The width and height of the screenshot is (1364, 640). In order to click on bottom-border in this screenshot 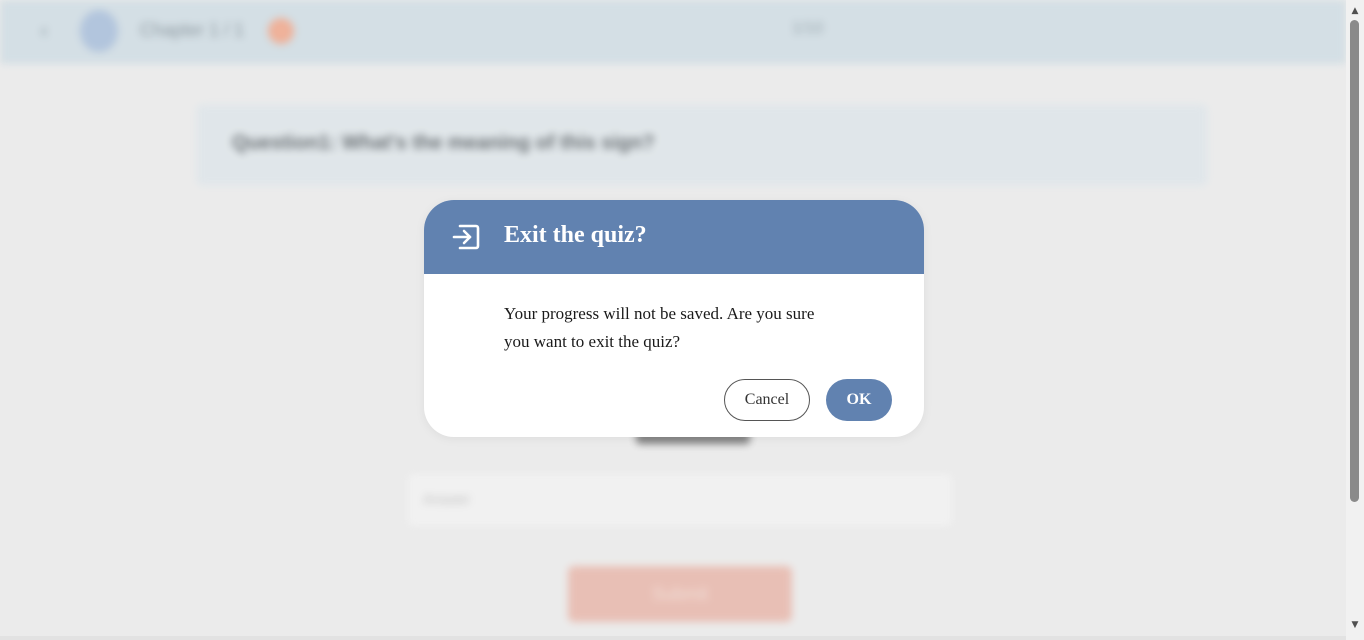, I will do `click(673, 638)`.